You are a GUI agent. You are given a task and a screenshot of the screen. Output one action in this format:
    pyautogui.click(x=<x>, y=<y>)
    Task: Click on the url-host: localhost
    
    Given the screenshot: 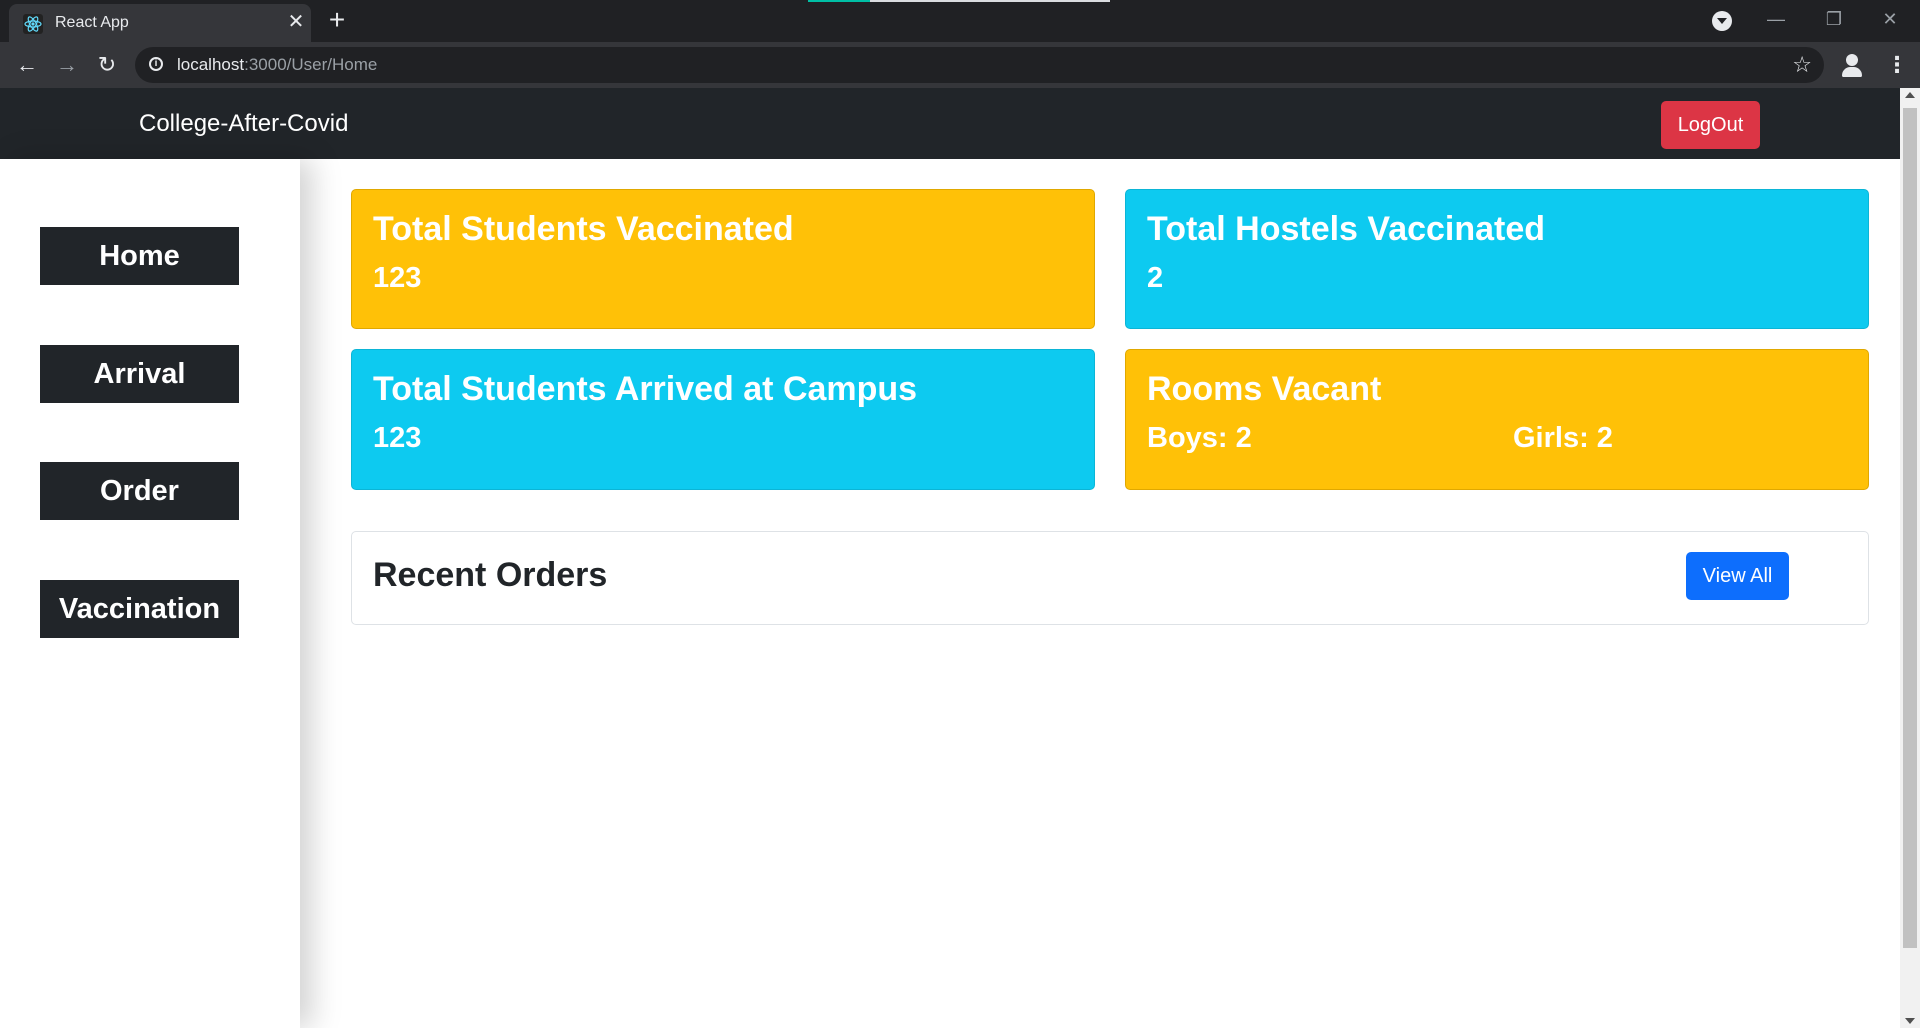 What is the action you would take?
    pyautogui.click(x=211, y=64)
    